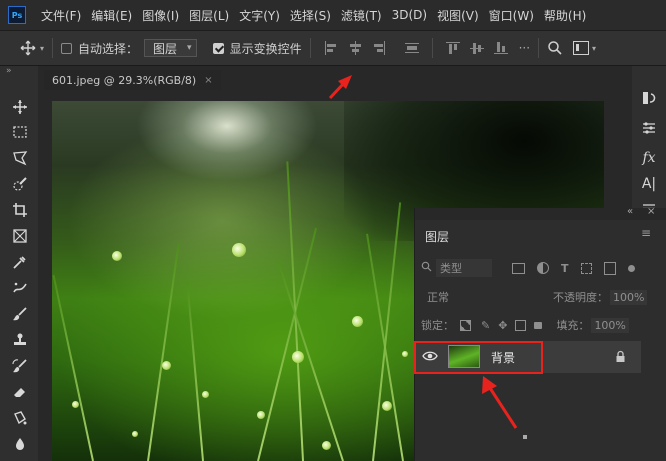 This screenshot has height=461, width=666. What do you see at coordinates (620, 358) in the screenshot?
I see `lock-icon` at bounding box center [620, 358].